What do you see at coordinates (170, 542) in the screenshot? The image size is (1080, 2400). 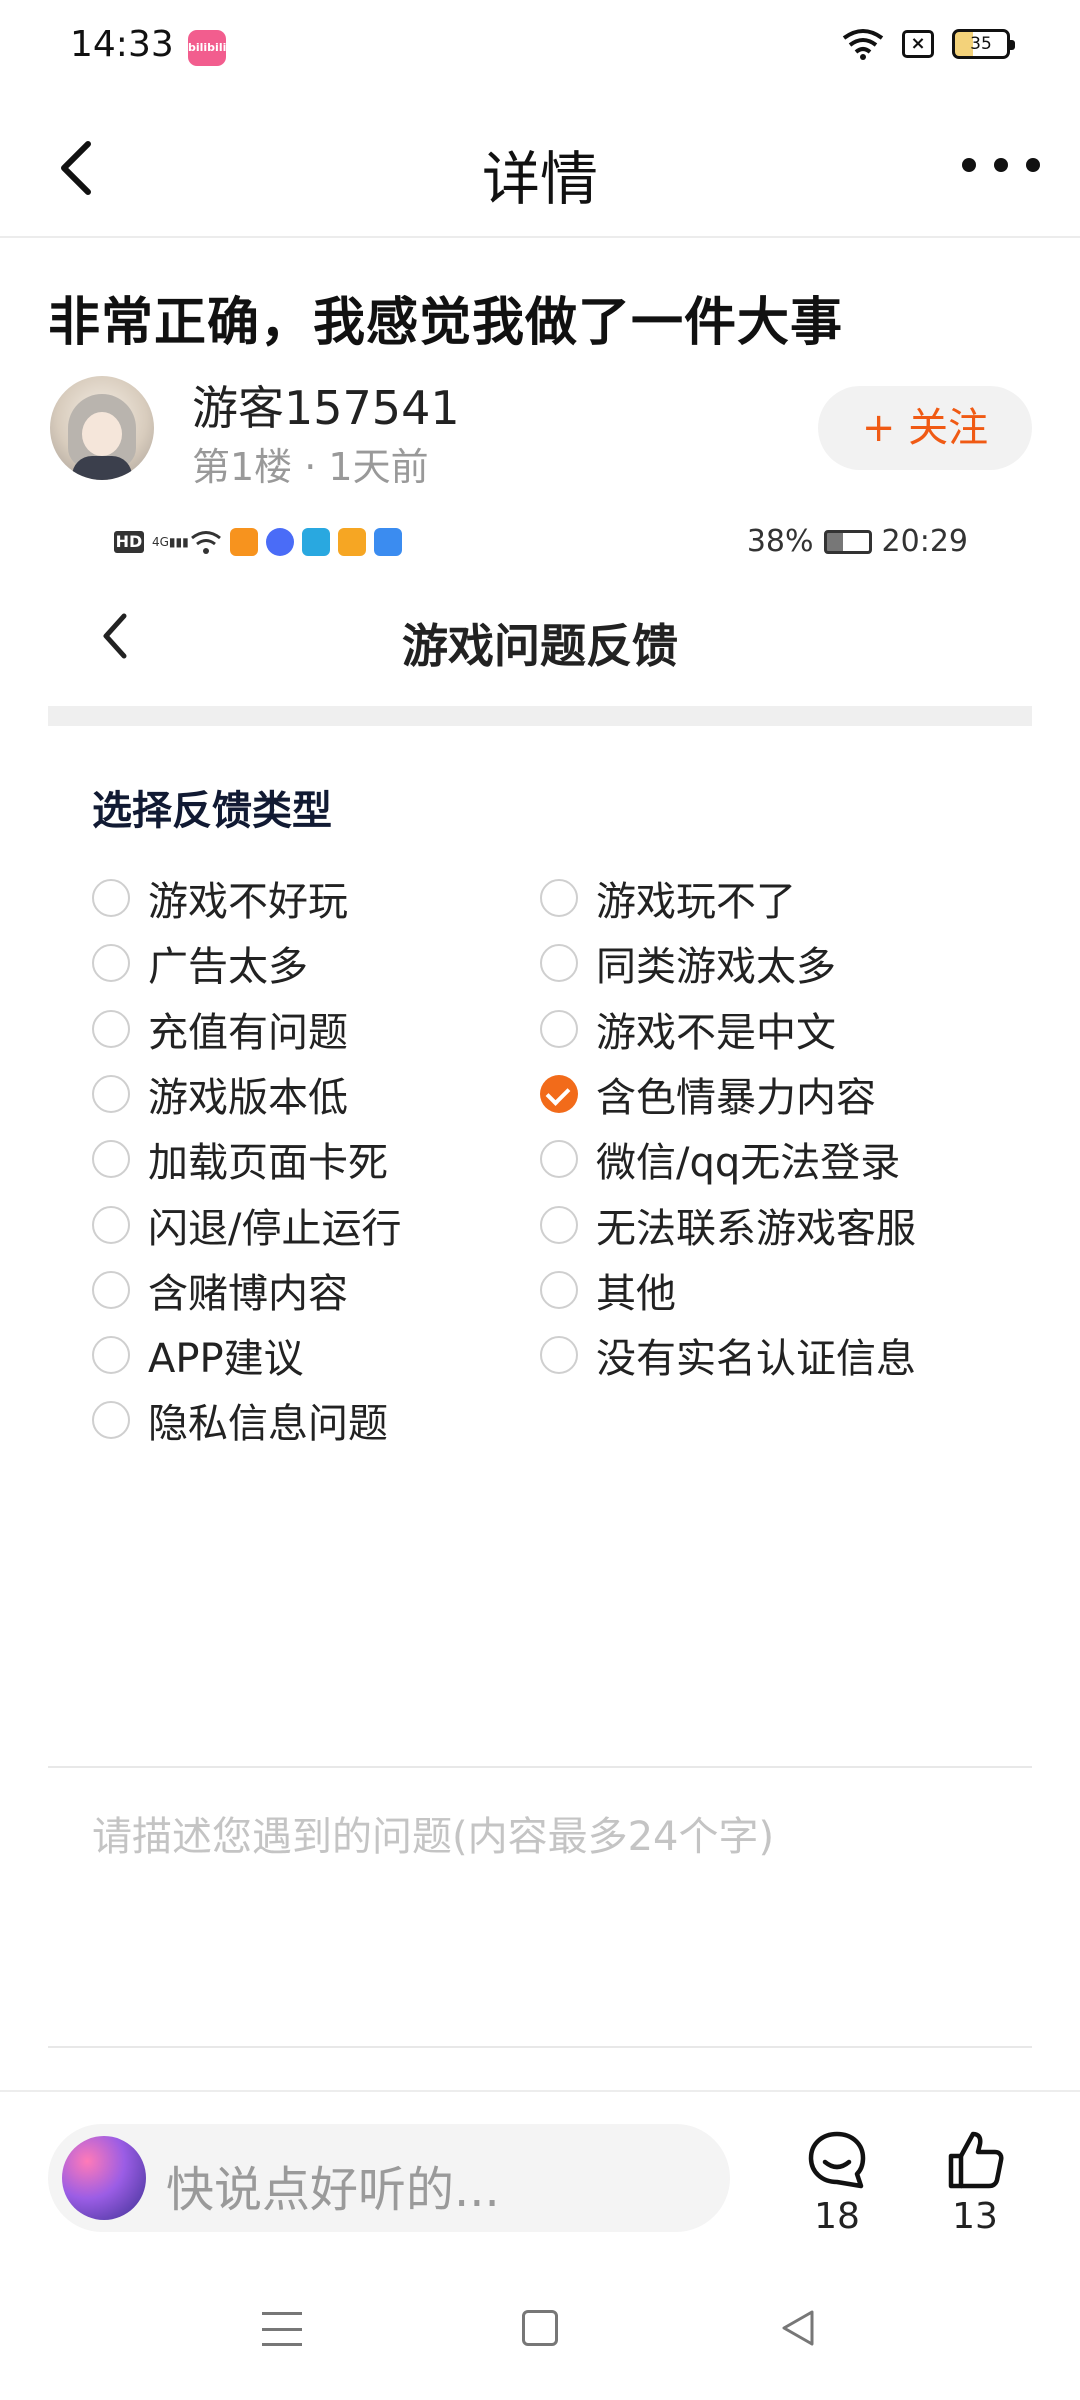 I see `signal-icon: 4G▮▮▮` at bounding box center [170, 542].